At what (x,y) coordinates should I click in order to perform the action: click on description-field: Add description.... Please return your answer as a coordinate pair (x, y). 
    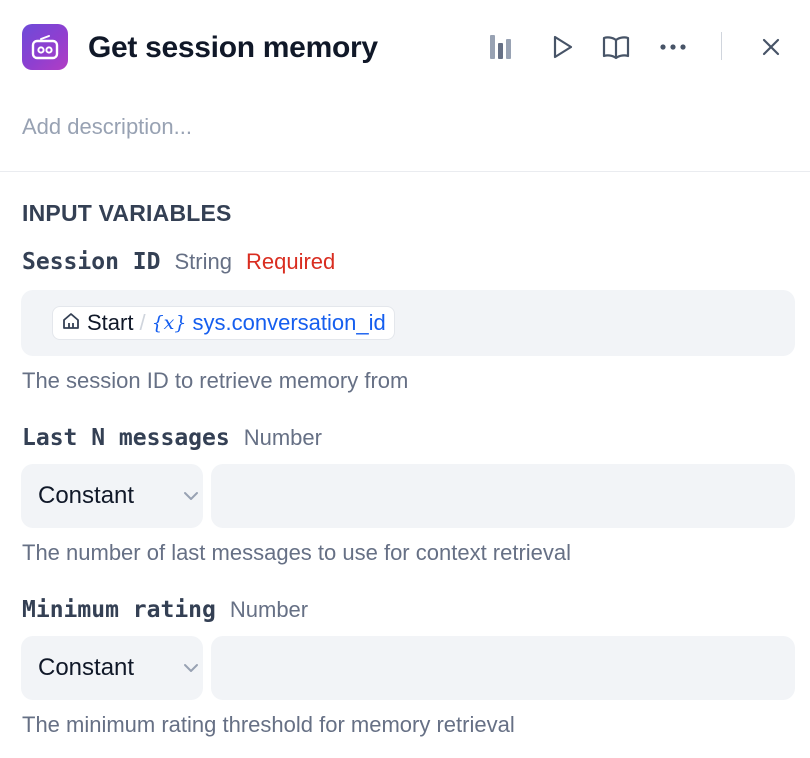
    Looking at the image, I should click on (107, 127).